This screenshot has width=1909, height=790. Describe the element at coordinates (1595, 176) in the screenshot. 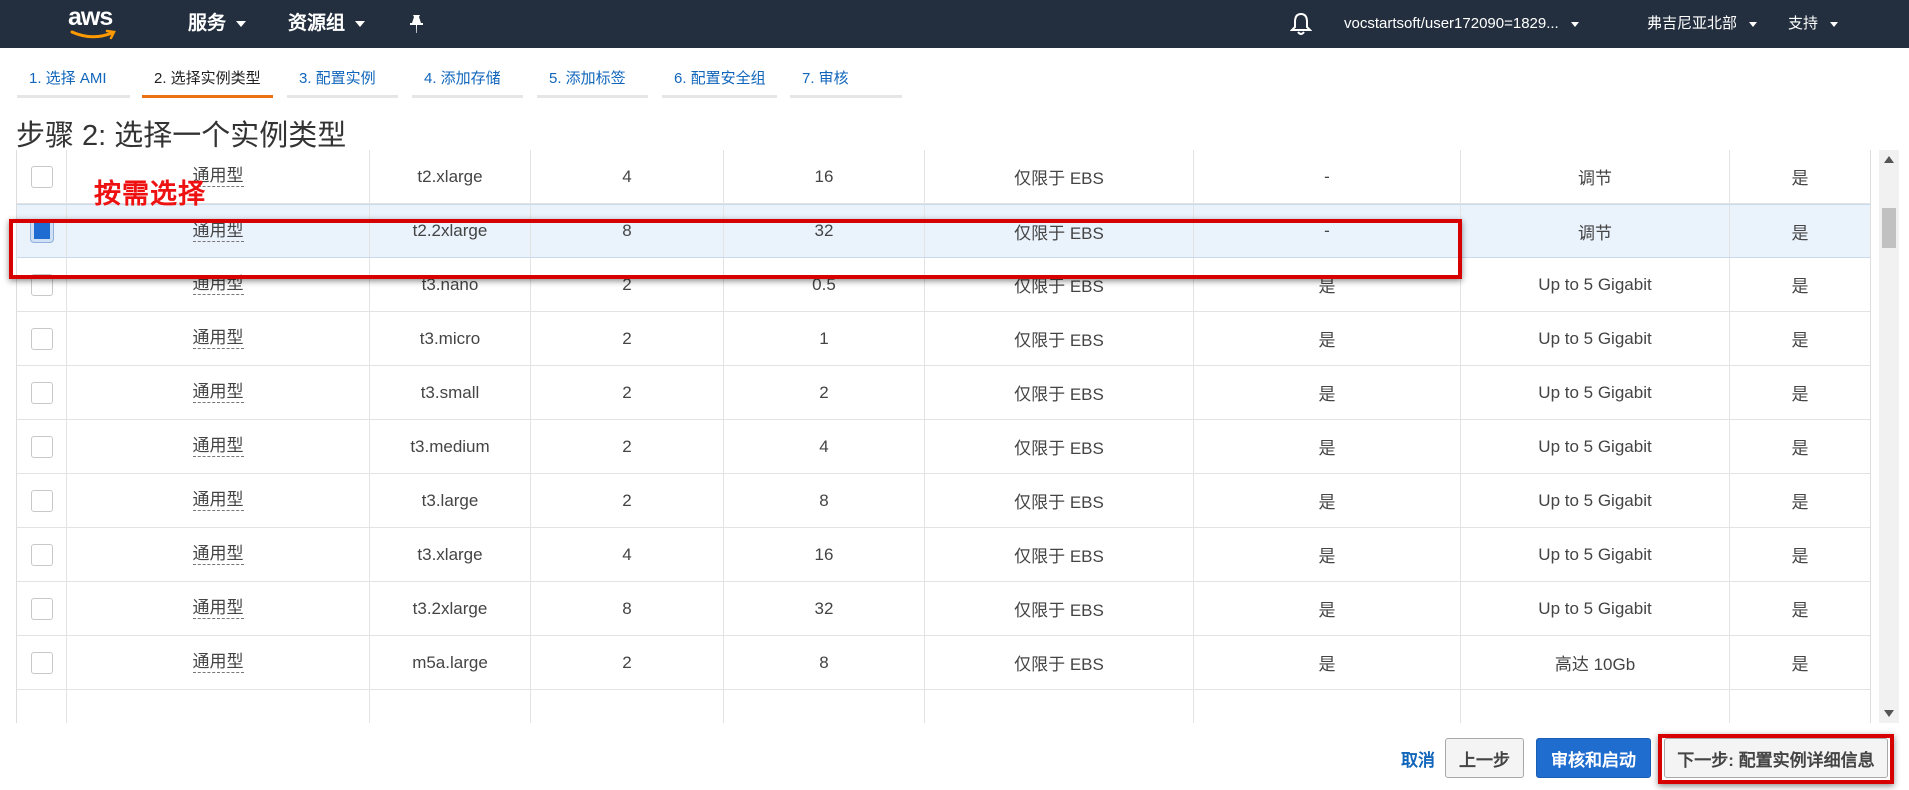

I see `network-cell: 调节` at that location.